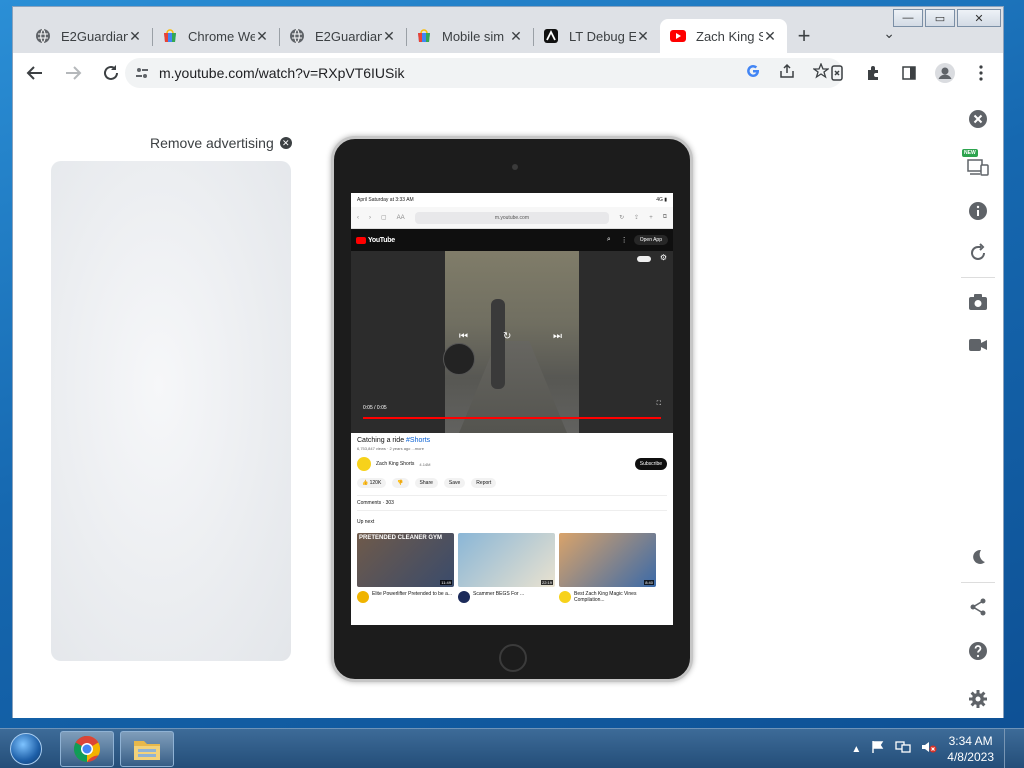 This screenshot has width=1024, height=768. Describe the element at coordinates (940, 18) in the screenshot. I see `maximize-button: ▭` at that location.